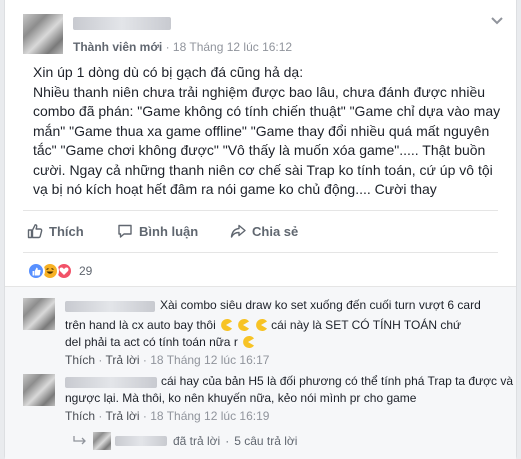 This screenshot has width=521, height=459. What do you see at coordinates (118, 47) in the screenshot?
I see `member-badge: Thành viên mới` at bounding box center [118, 47].